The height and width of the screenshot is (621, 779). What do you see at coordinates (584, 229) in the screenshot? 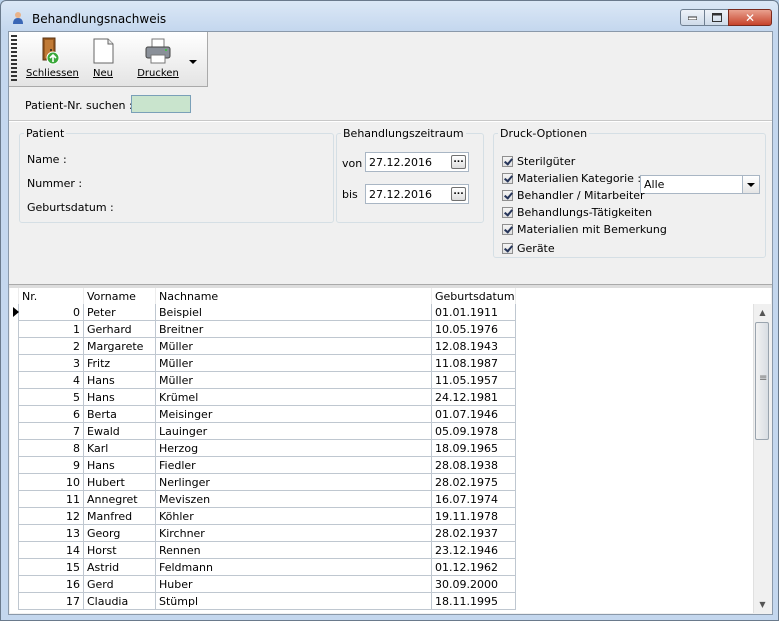
I see `option-materials-with-remark: Materialien mit Bemerkung` at bounding box center [584, 229].